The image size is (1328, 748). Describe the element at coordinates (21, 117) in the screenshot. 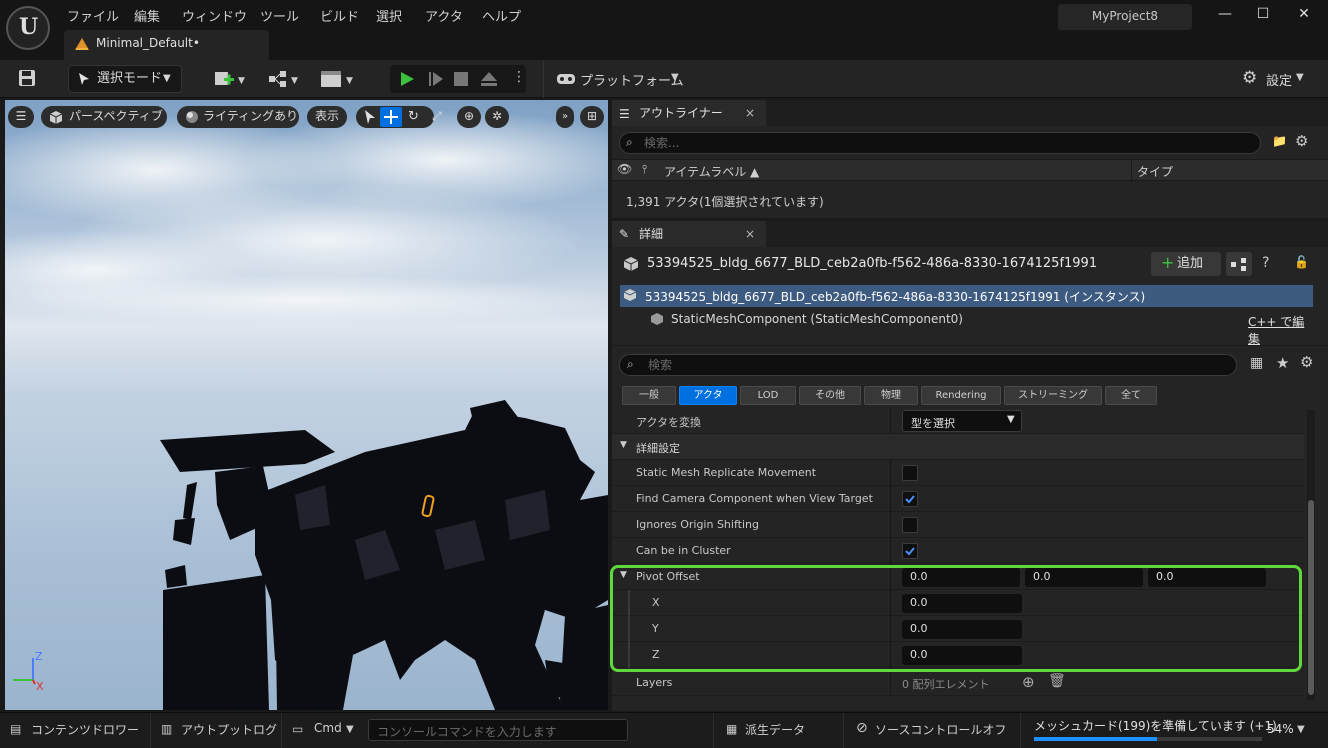

I see `hamburger-menu-icon: ☰` at that location.